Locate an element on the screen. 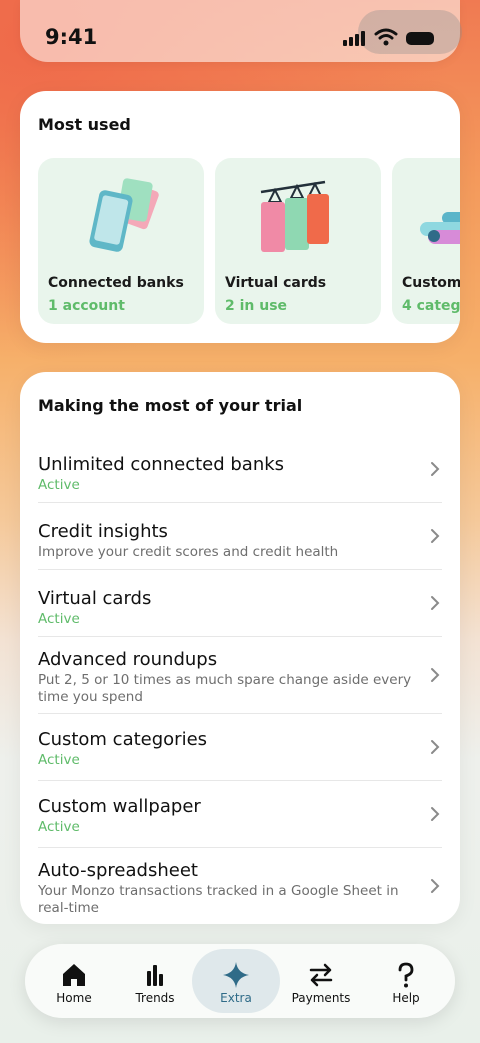  bar-chart-icon is located at coordinates (155, 975).